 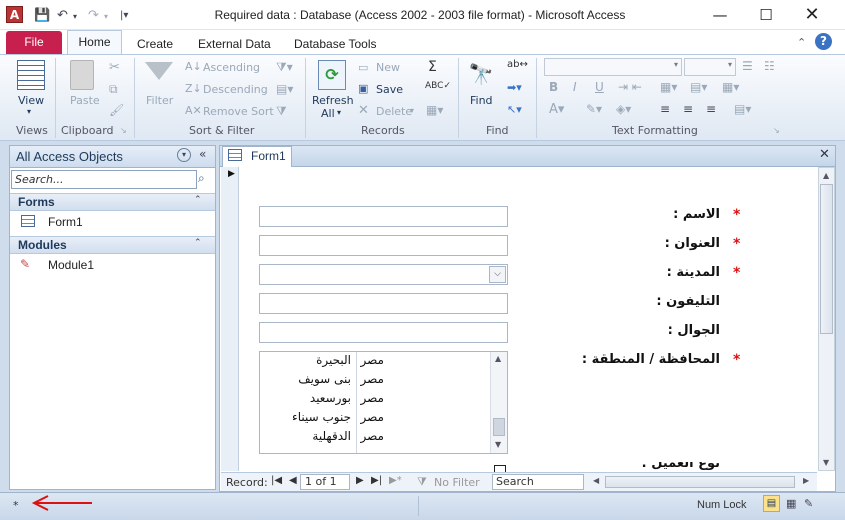 I want to click on descending-icon: Z↓, so click(x=193, y=88).